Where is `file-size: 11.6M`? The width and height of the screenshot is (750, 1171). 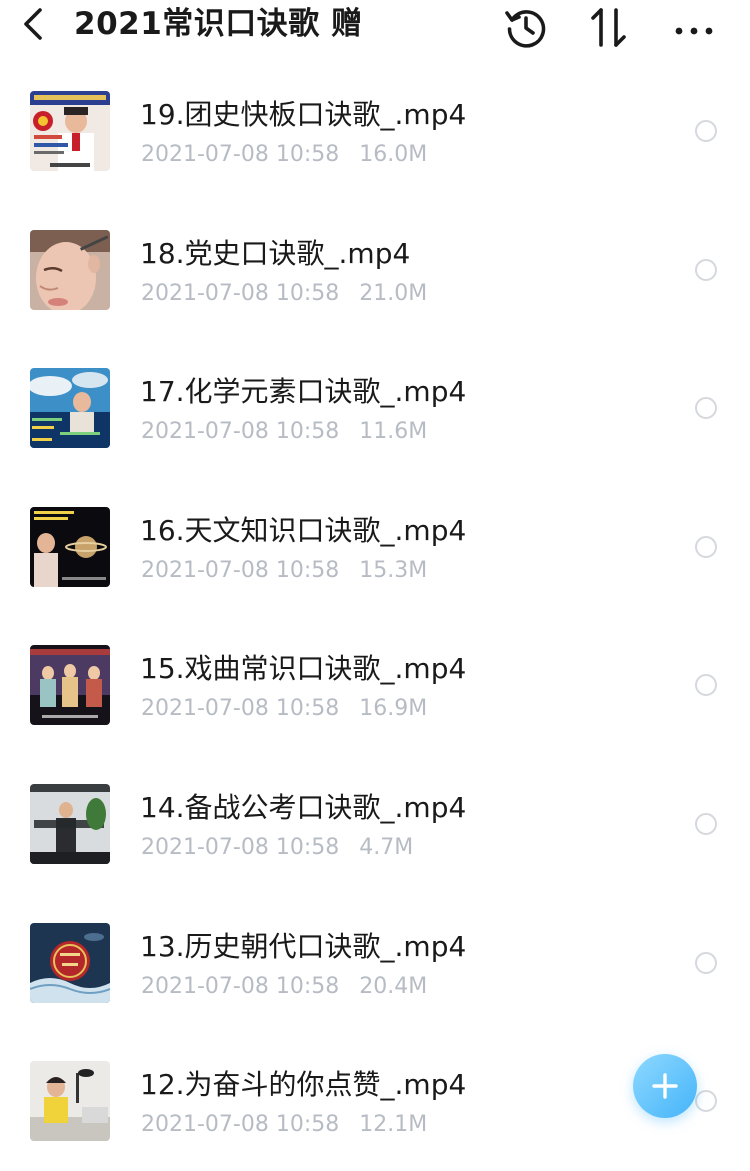 file-size: 11.6M is located at coordinates (393, 432).